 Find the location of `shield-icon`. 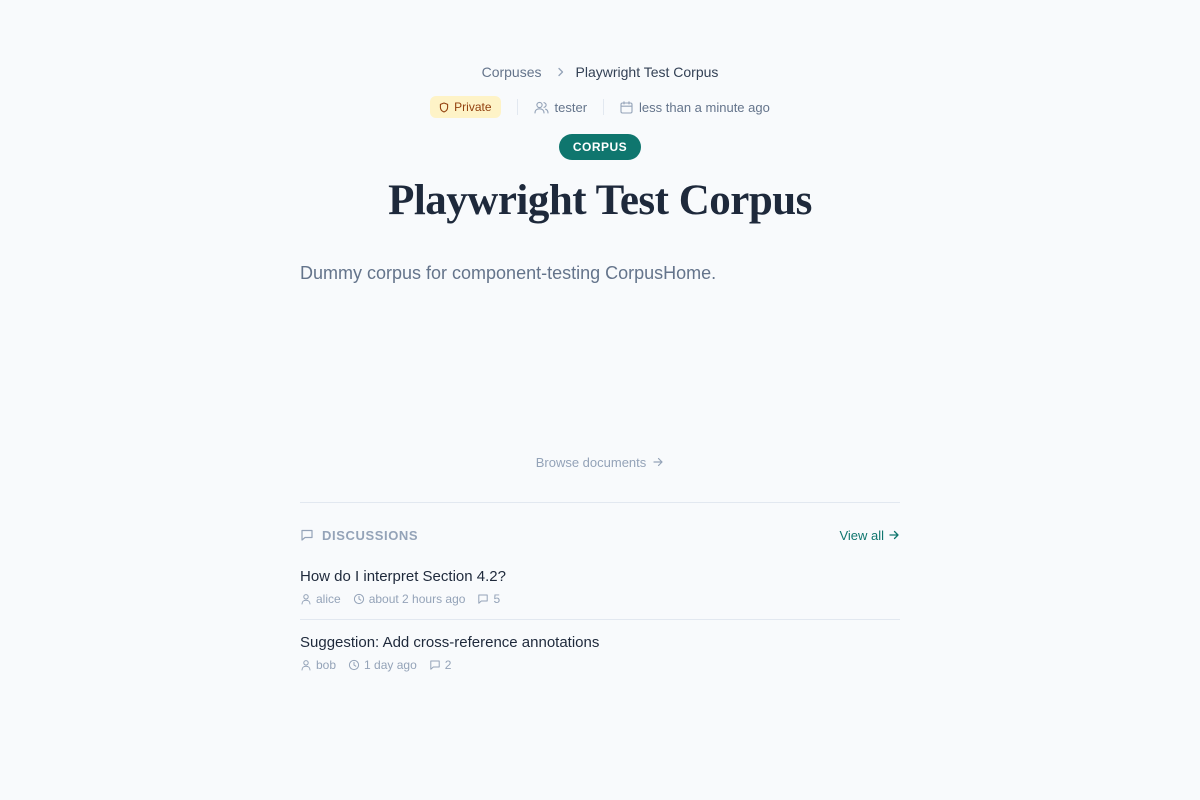

shield-icon is located at coordinates (444, 107).